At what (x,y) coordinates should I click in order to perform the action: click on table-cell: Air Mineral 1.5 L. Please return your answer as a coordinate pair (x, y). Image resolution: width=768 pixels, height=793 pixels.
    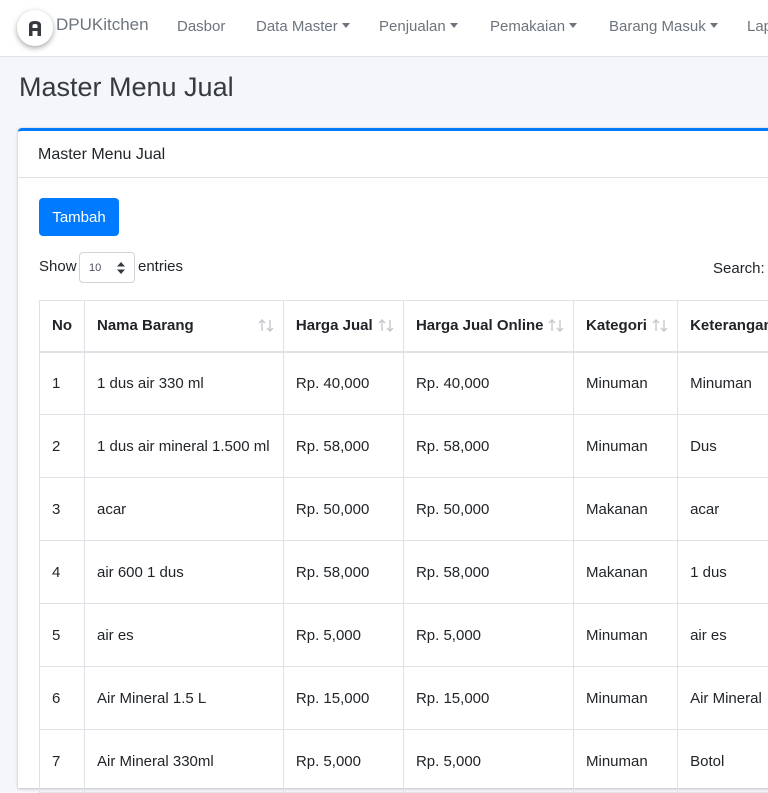
    Looking at the image, I should click on (184, 698).